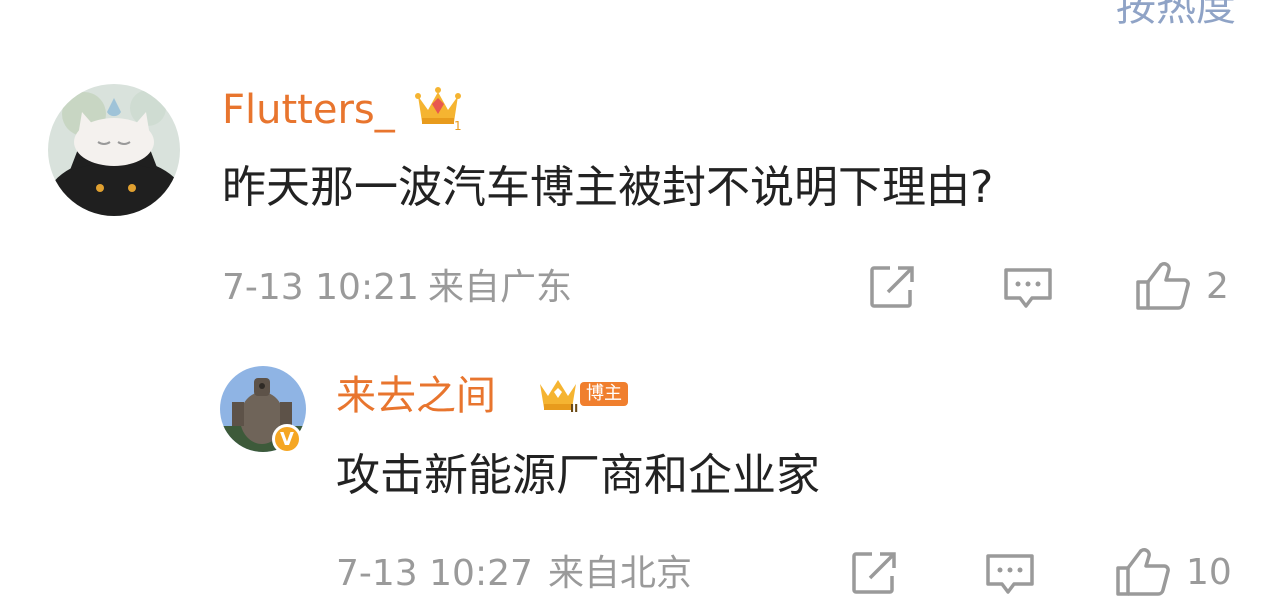 The width and height of the screenshot is (1280, 611). I want to click on sort-by-hot-label: 按热度, so click(1176, 16).